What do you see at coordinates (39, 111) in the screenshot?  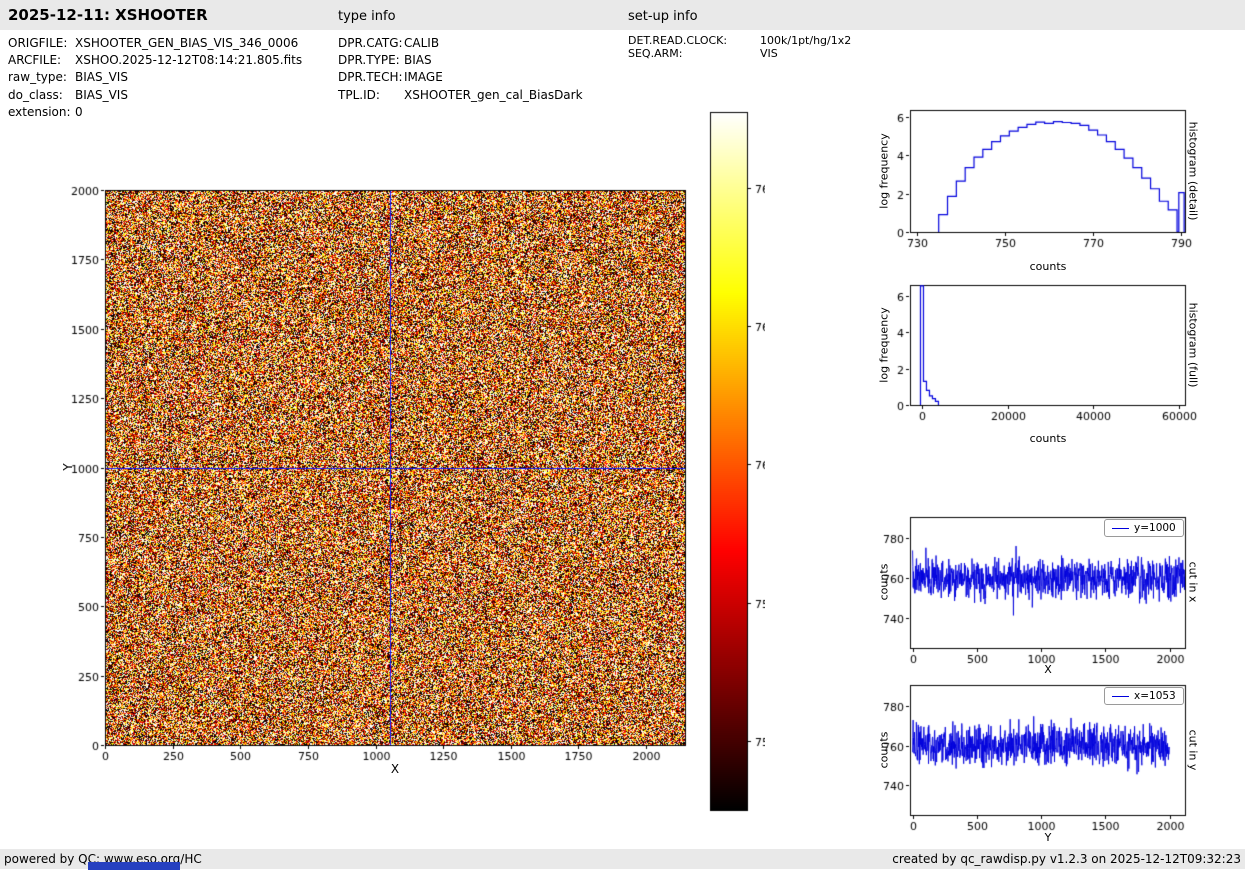 I see `meta-extension-label: extension:` at bounding box center [39, 111].